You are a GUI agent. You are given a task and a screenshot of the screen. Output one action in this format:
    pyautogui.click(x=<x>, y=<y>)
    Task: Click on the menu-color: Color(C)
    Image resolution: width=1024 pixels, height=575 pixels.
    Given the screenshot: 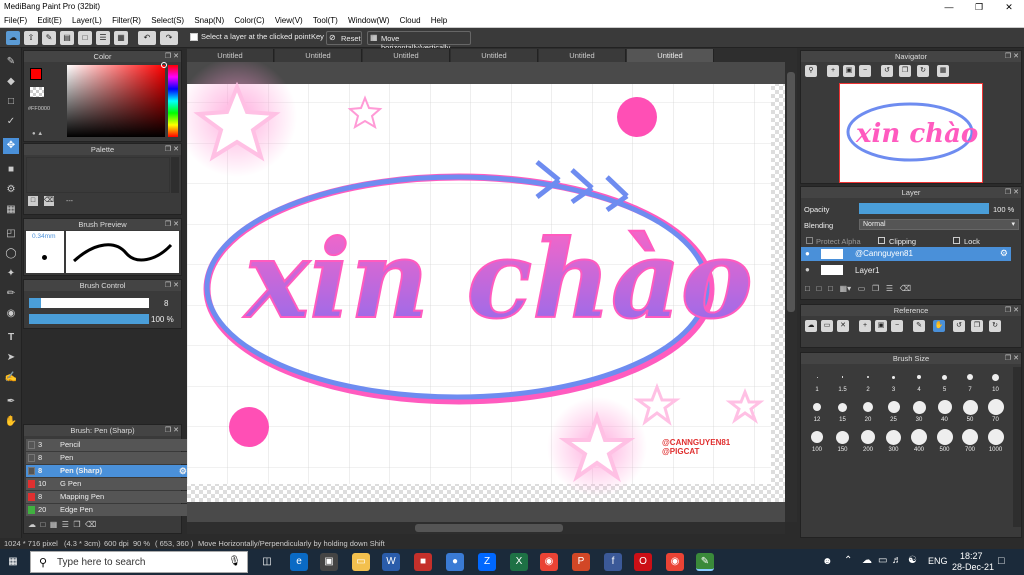 What is the action you would take?
    pyautogui.click(x=249, y=19)
    